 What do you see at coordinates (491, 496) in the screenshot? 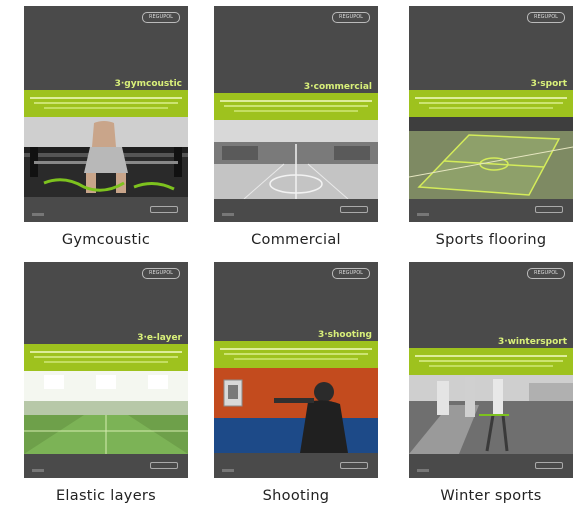
I see `brochure-label: Winter sports` at bounding box center [491, 496].